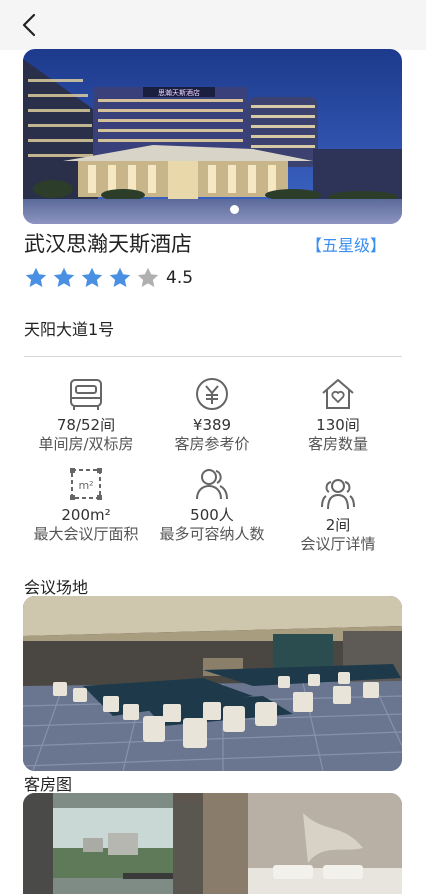 The image size is (426, 894). I want to click on stat-capacity: 500人 最多可容纳人数, so click(212, 505).